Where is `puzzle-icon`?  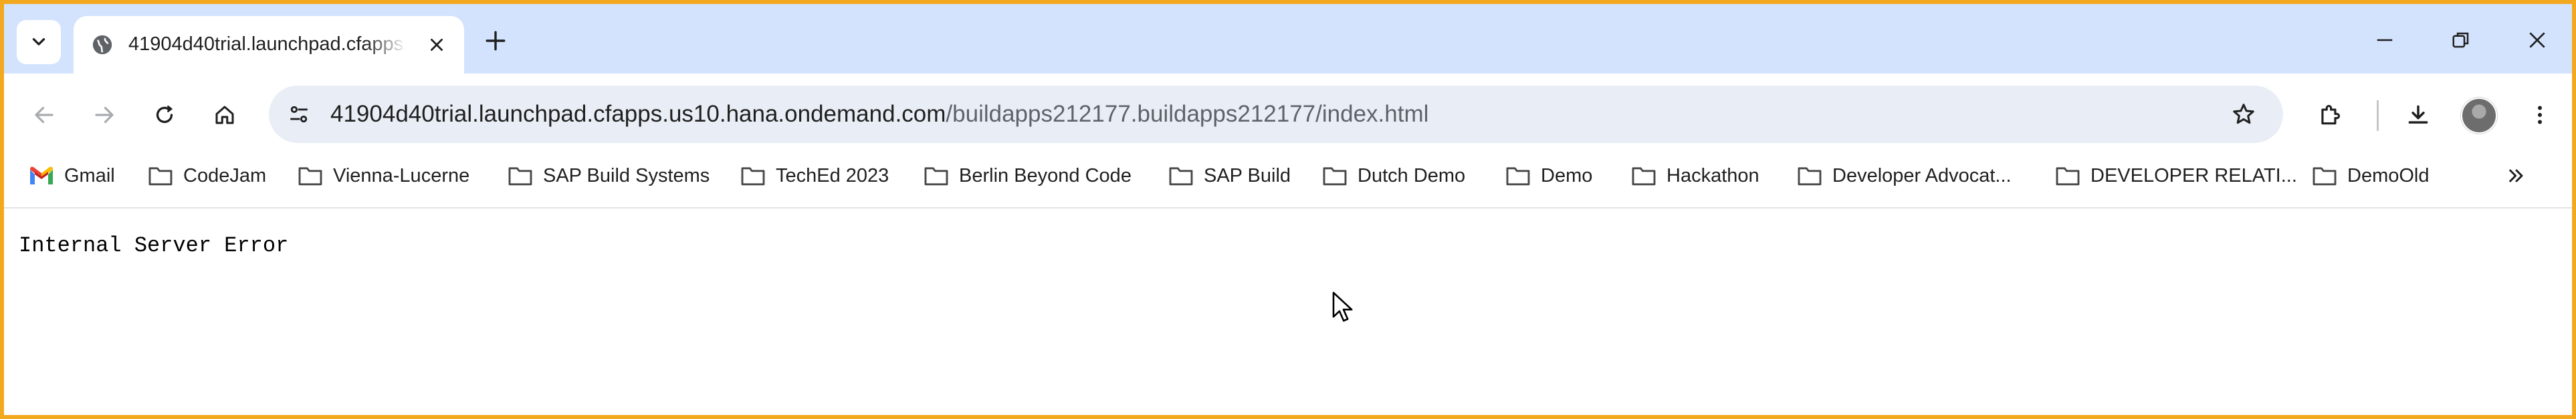 puzzle-icon is located at coordinates (2330, 115).